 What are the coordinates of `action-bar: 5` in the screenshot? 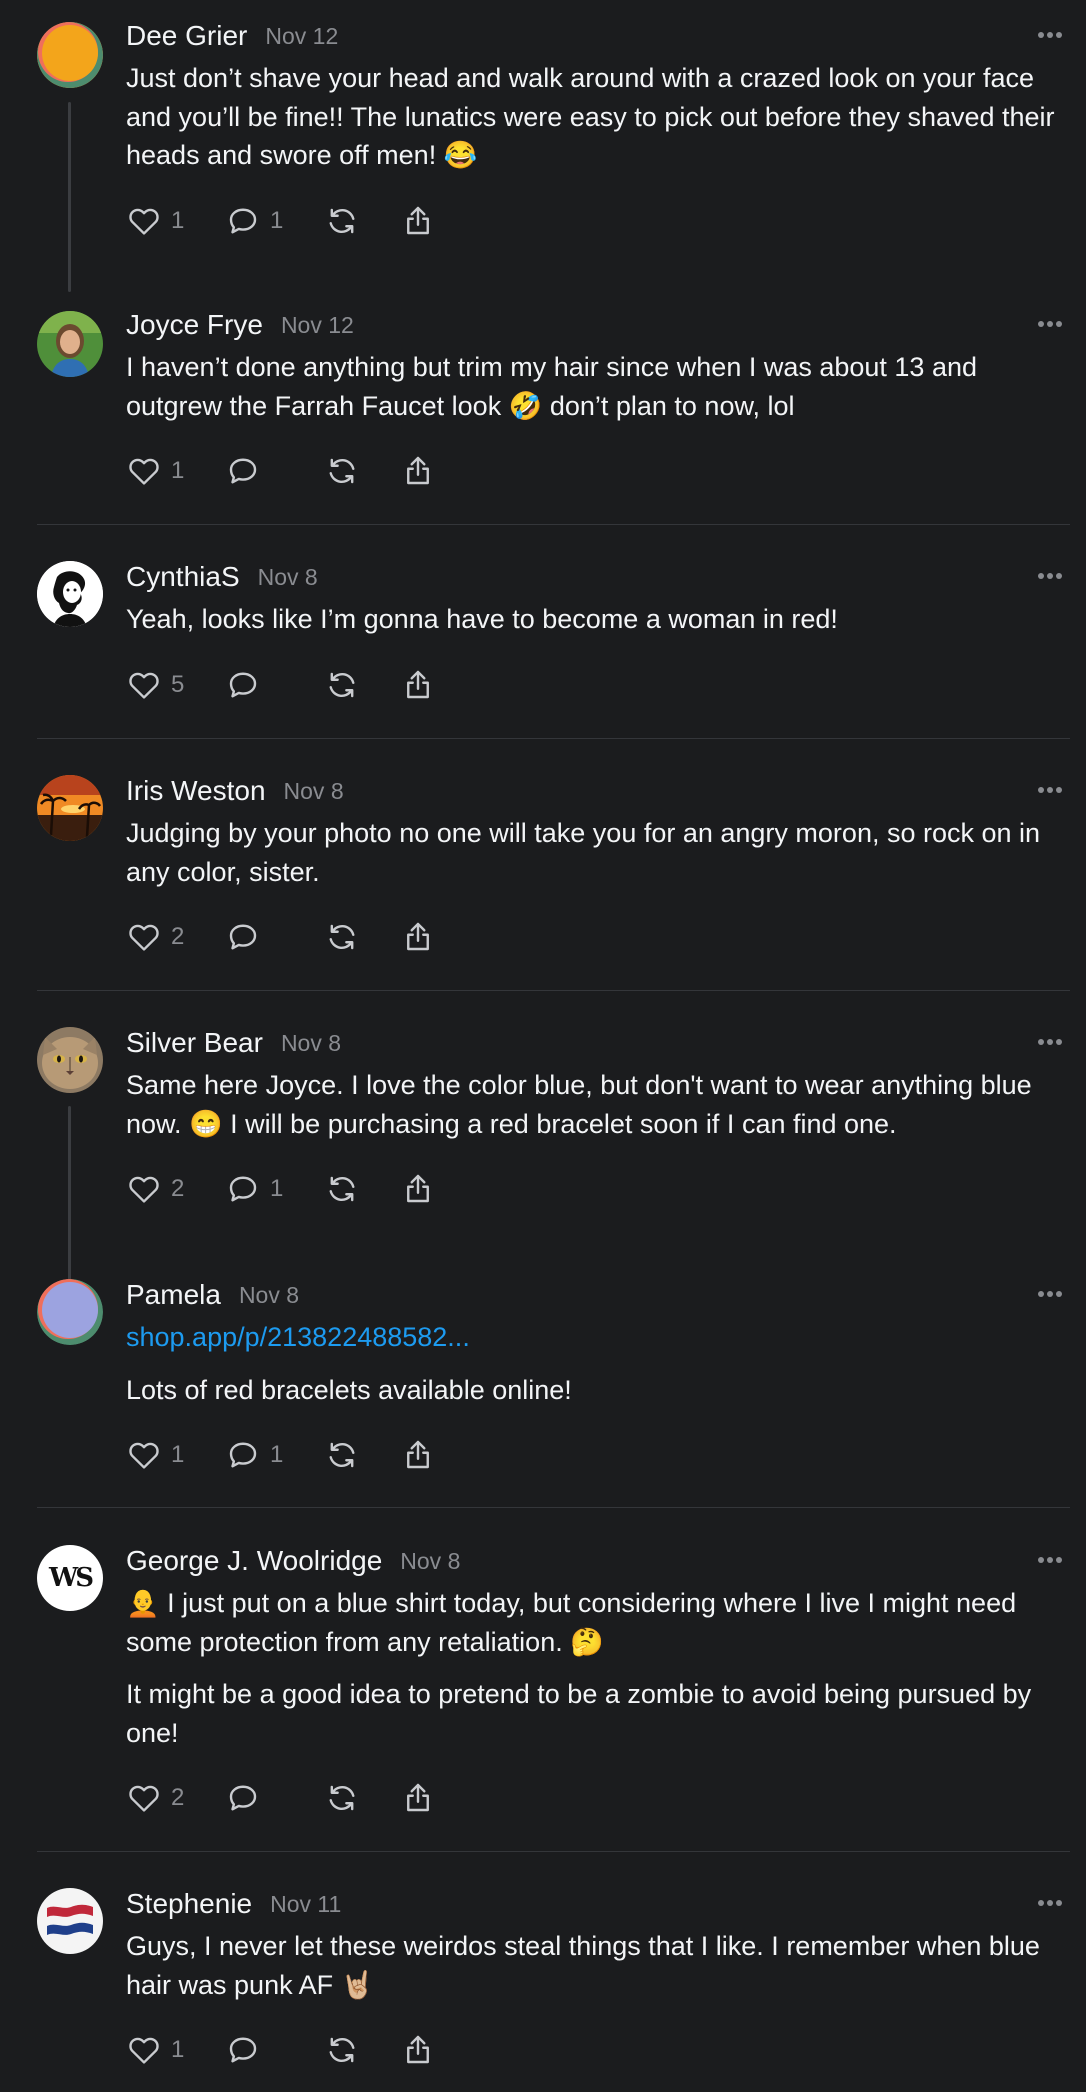 It's located at (598, 685).